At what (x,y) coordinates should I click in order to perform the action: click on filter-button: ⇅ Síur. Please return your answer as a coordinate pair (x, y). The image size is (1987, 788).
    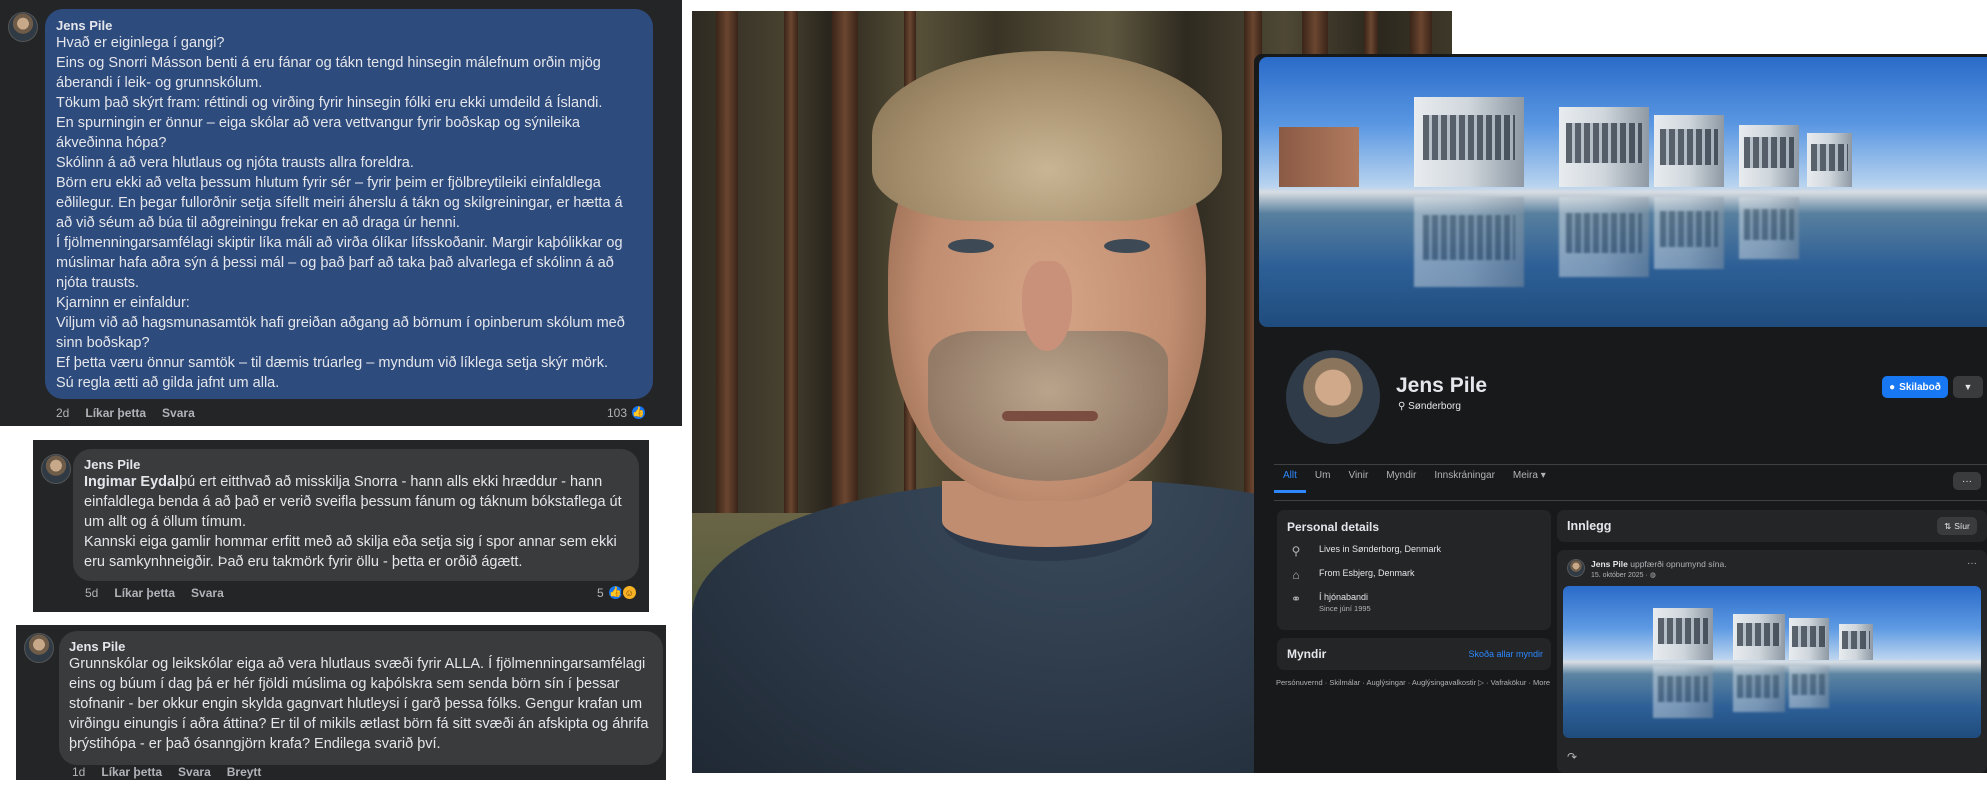
    Looking at the image, I should click on (1957, 526).